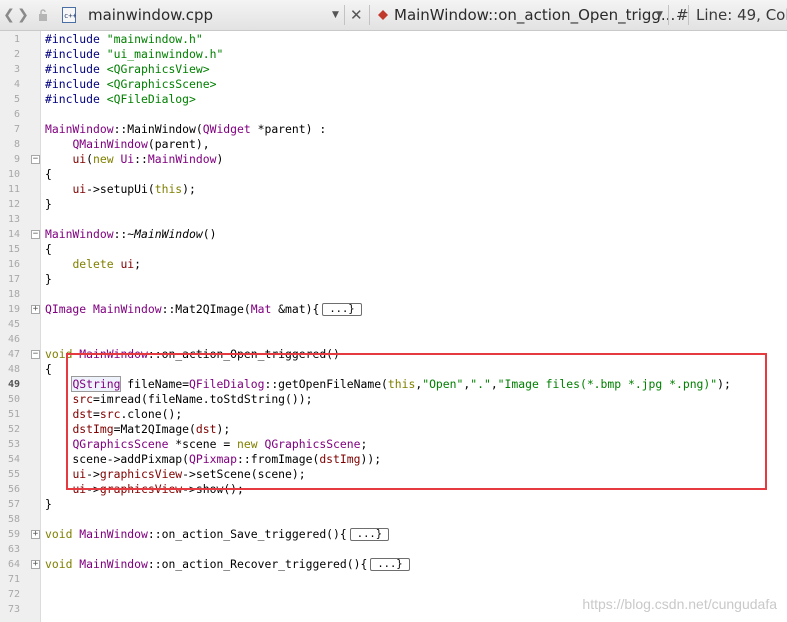  I want to click on code-line: ui->graphicsView->setScene(scene);, so click(175, 474).